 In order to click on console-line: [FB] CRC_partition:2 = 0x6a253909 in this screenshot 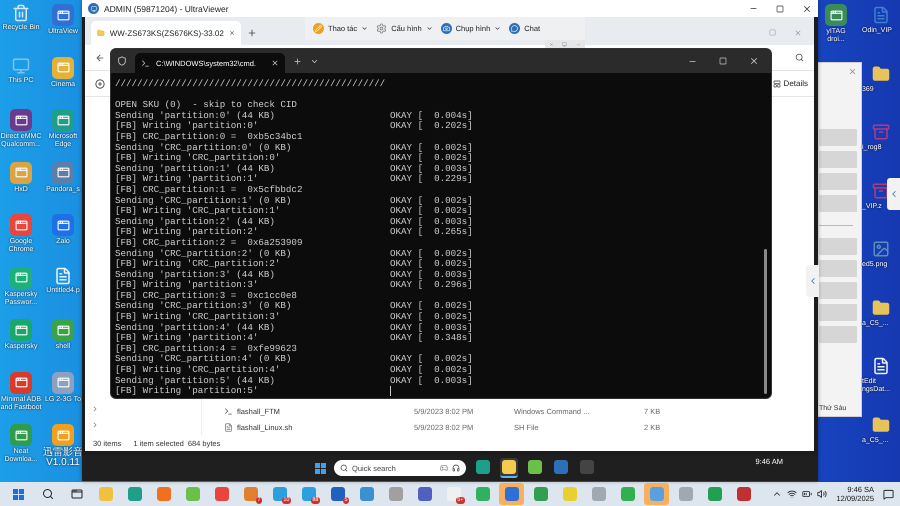, I will do `click(209, 243)`.